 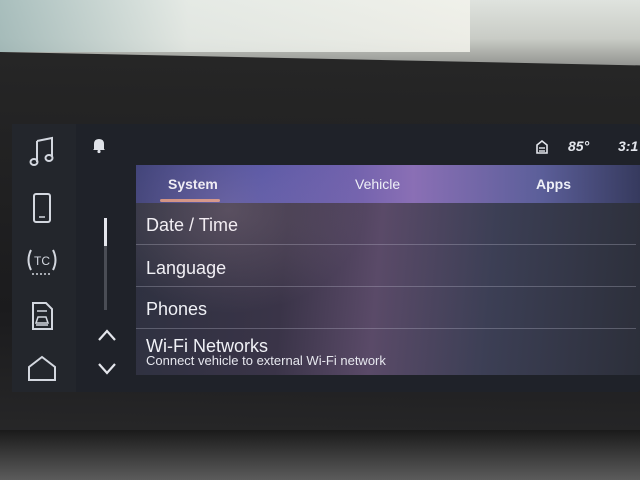 What do you see at coordinates (235, 26) in the screenshot?
I see `background-window-glare` at bounding box center [235, 26].